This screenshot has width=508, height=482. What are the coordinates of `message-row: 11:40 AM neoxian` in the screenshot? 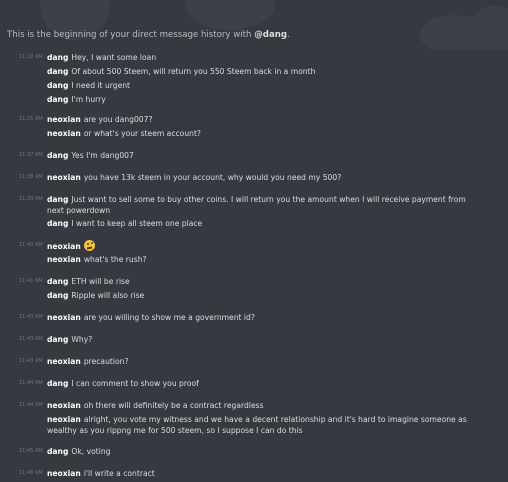 It's located at (254, 247).